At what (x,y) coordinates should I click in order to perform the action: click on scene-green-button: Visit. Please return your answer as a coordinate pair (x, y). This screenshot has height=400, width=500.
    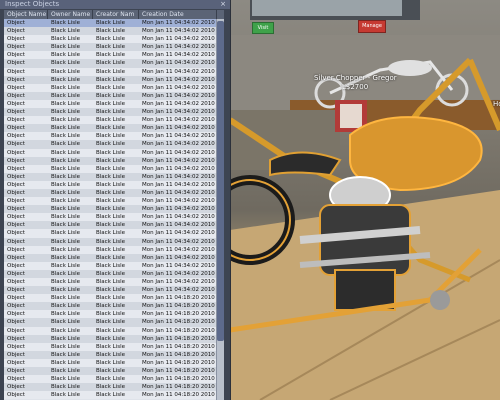
    Looking at the image, I should click on (263, 28).